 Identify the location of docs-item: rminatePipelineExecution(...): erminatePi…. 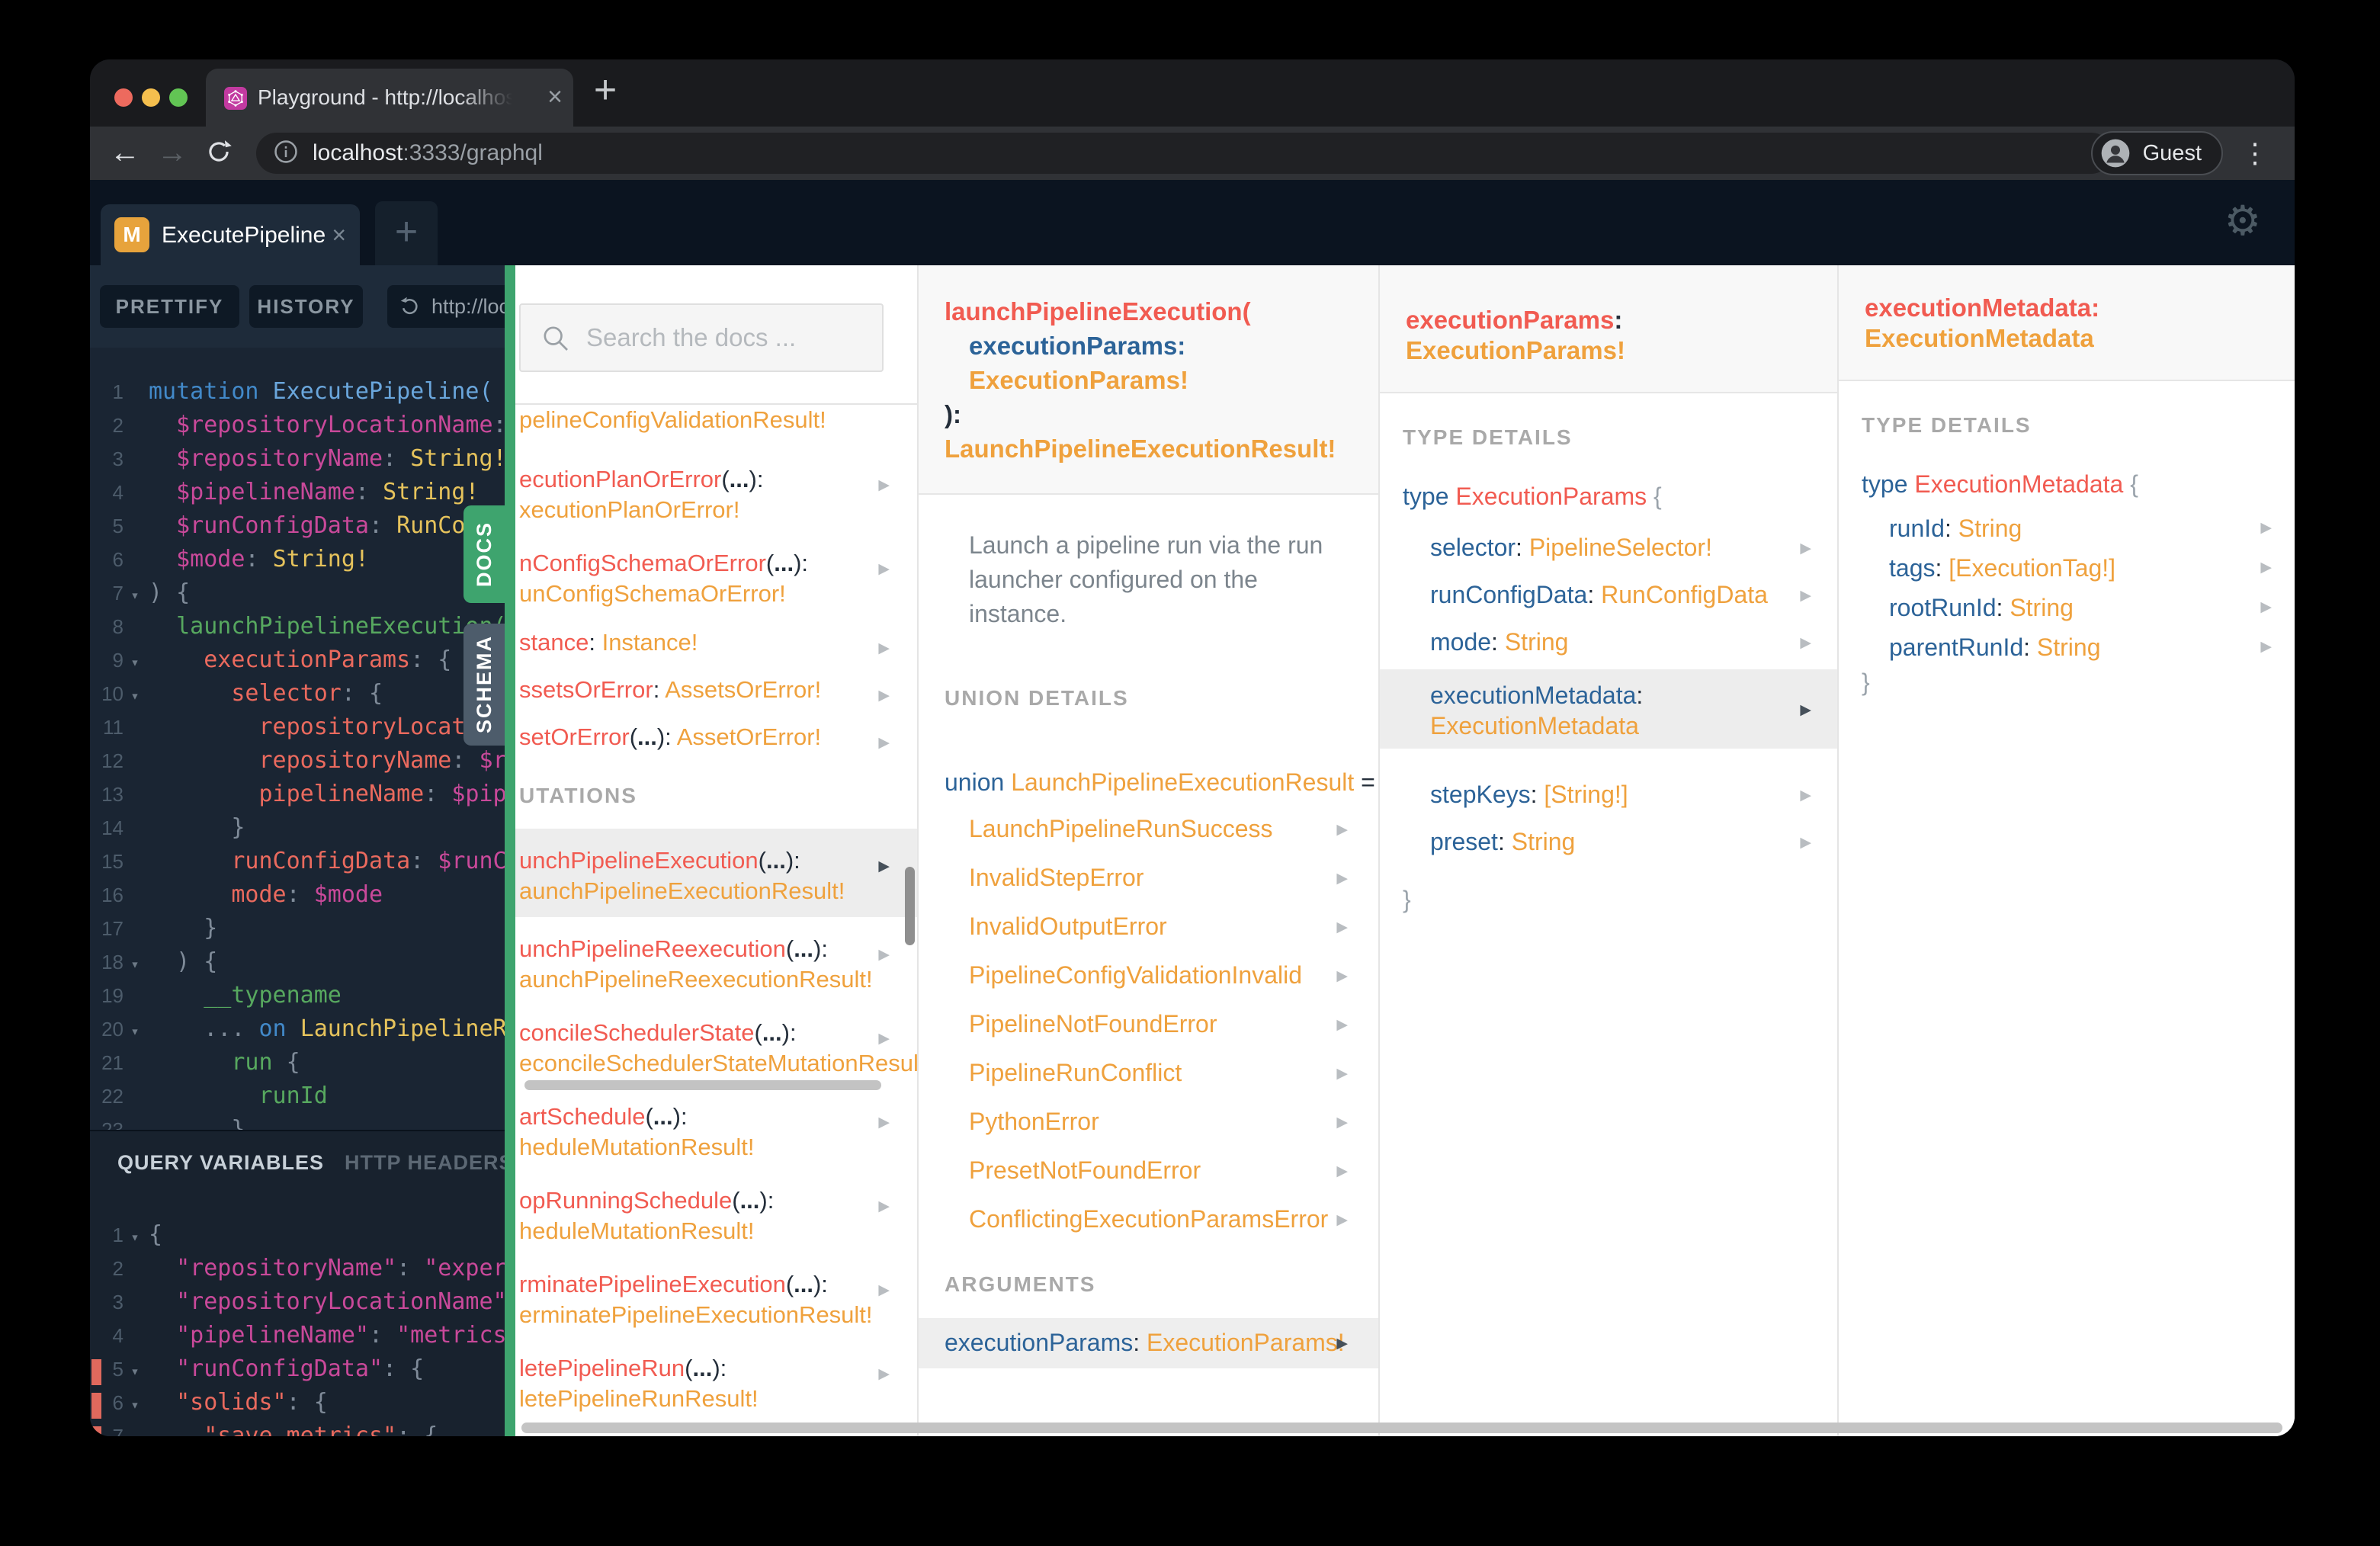
(716, 1294).